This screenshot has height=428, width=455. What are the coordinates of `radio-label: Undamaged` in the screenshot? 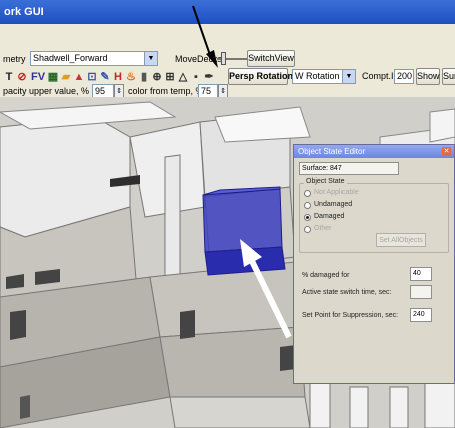 It's located at (333, 204).